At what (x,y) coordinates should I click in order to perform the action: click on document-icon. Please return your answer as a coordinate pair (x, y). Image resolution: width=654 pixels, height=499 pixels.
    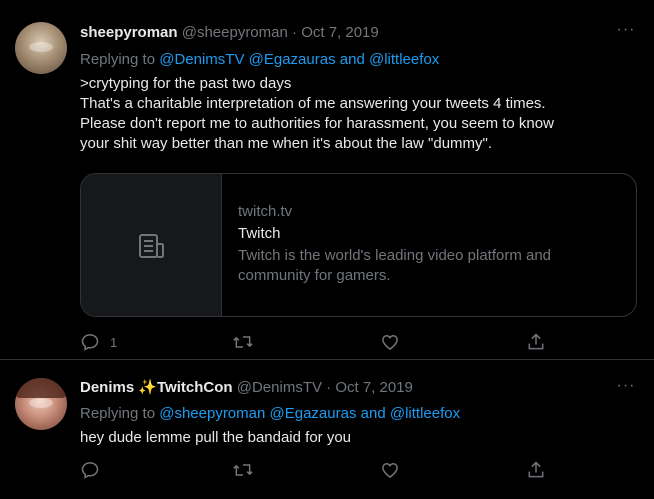
    Looking at the image, I should click on (151, 246).